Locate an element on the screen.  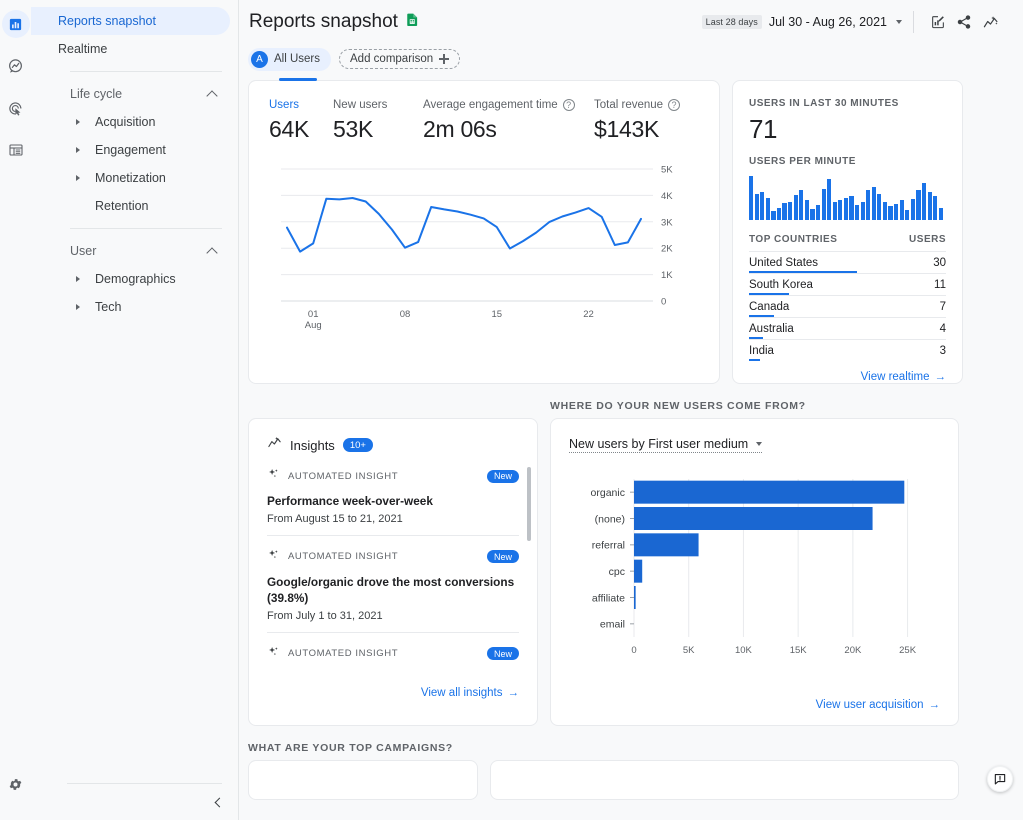
table-row: United States 30 is located at coordinates (847, 262).